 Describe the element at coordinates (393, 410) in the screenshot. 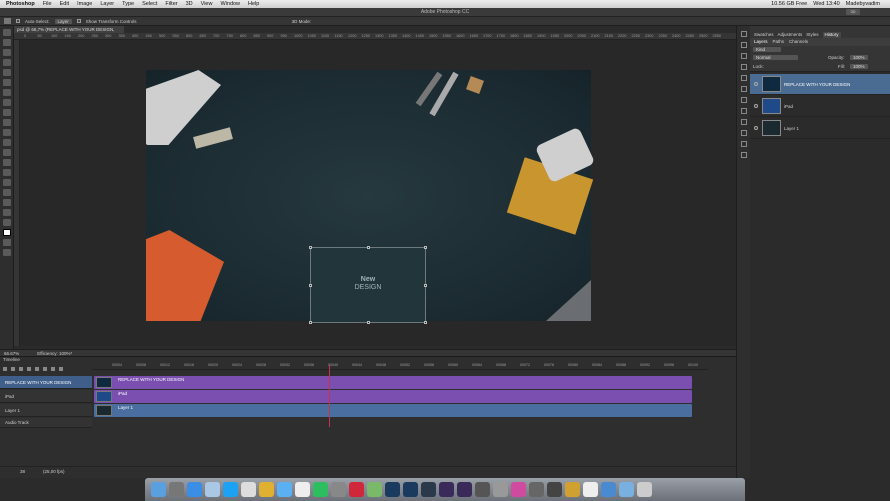

I see `clip-layer1: Layer 1` at that location.